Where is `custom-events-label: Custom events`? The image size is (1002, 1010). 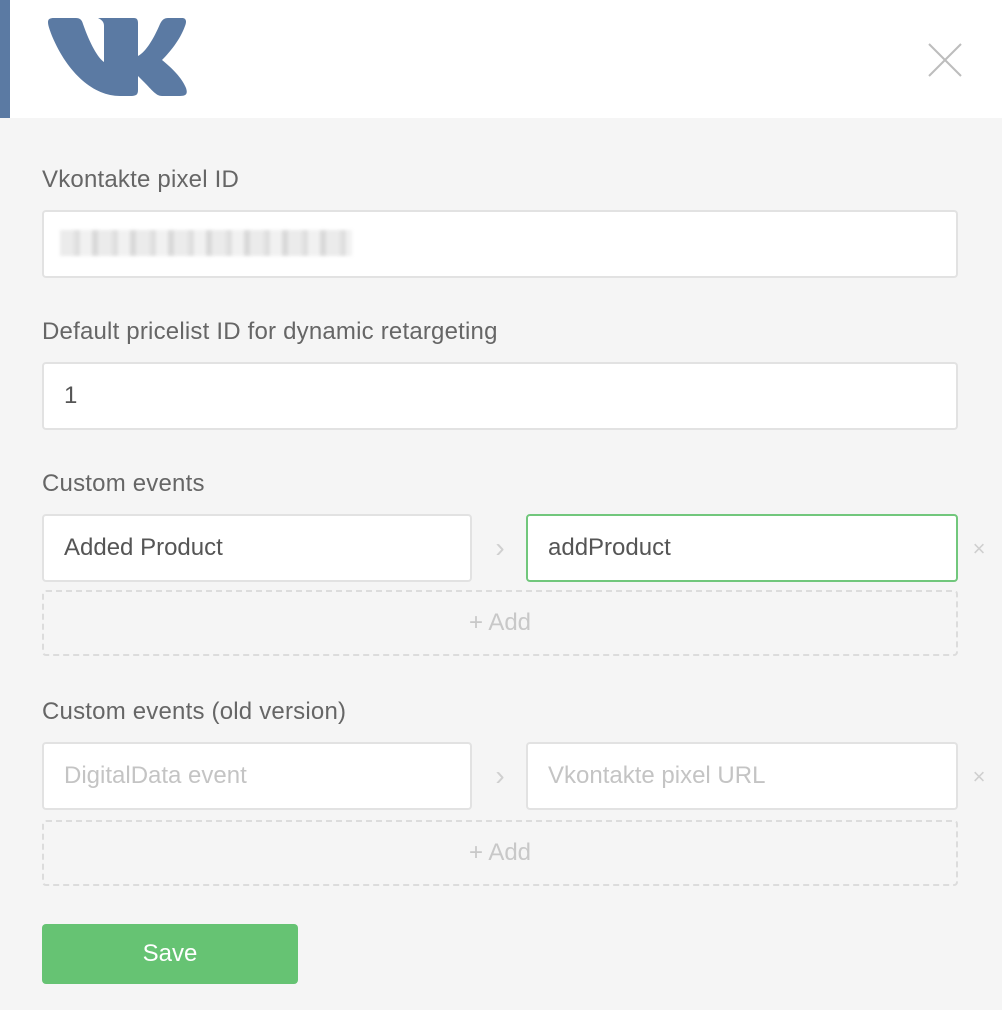 custom-events-label: Custom events is located at coordinates (123, 483).